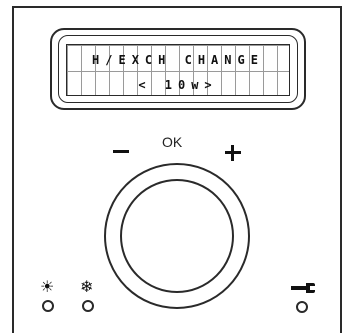 This screenshot has width=350, height=333. What do you see at coordinates (87, 287) in the screenshot?
I see `snowflake-icon: ❄` at bounding box center [87, 287].